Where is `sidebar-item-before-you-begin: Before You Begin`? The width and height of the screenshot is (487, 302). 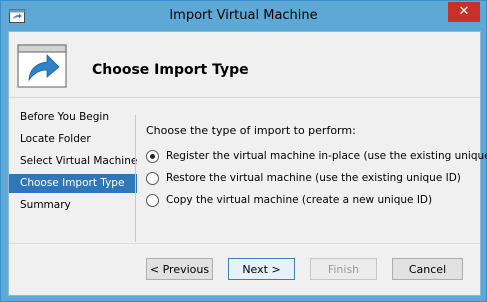
sidebar-item-before-you-begin: Before You Begin is located at coordinates (73, 117).